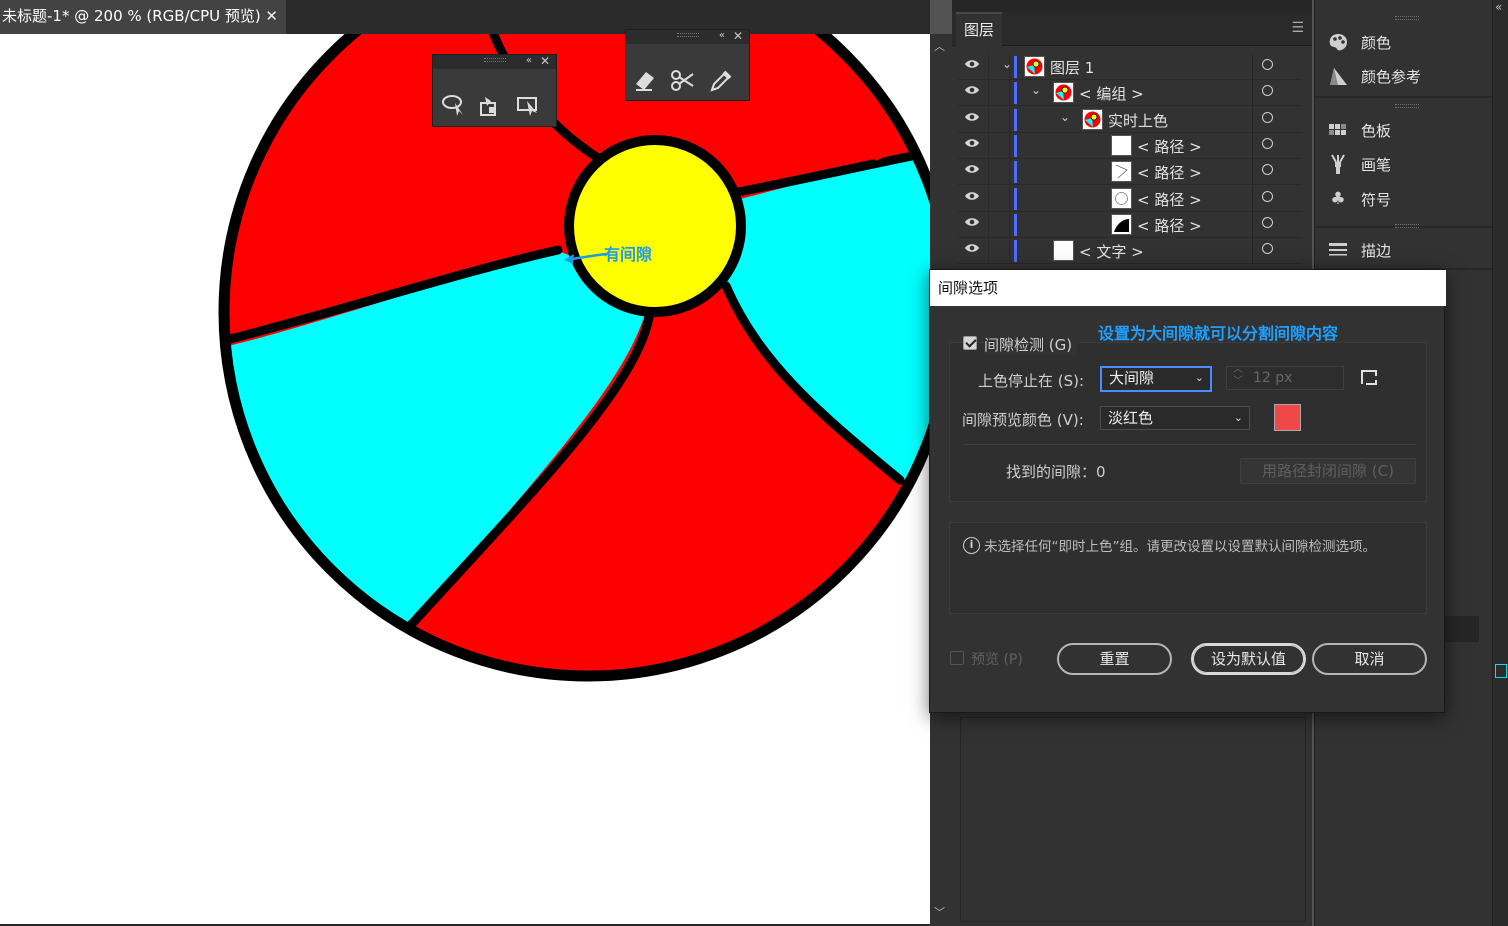 The width and height of the screenshot is (1508, 926). Describe the element at coordinates (1404, 250) in the screenshot. I see `dock-item-stroke: 描边` at that location.